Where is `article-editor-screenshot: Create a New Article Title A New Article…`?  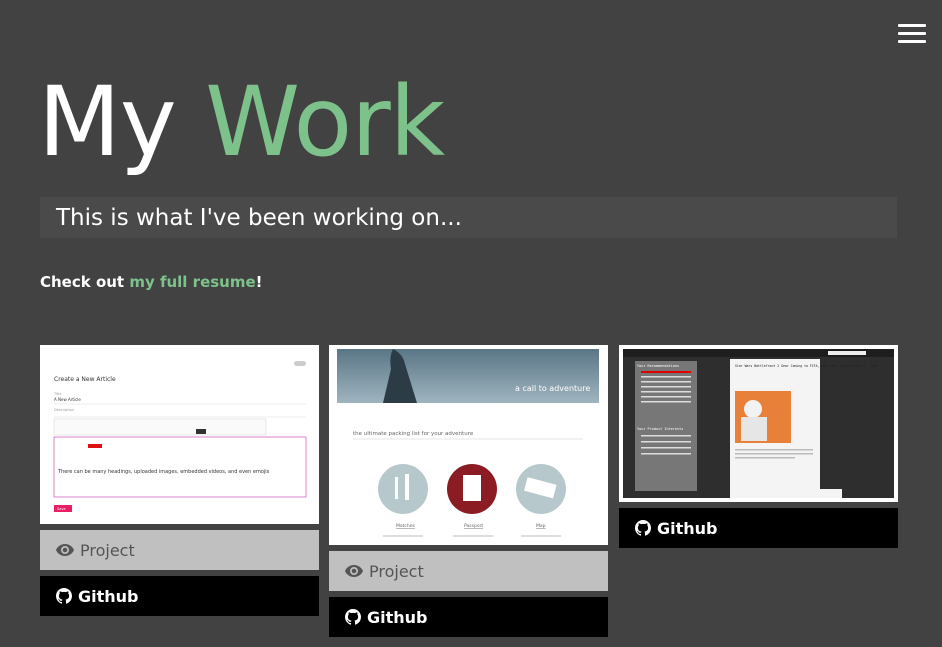
article-editor-screenshot: Create a New Article Title A New Article… is located at coordinates (179, 434).